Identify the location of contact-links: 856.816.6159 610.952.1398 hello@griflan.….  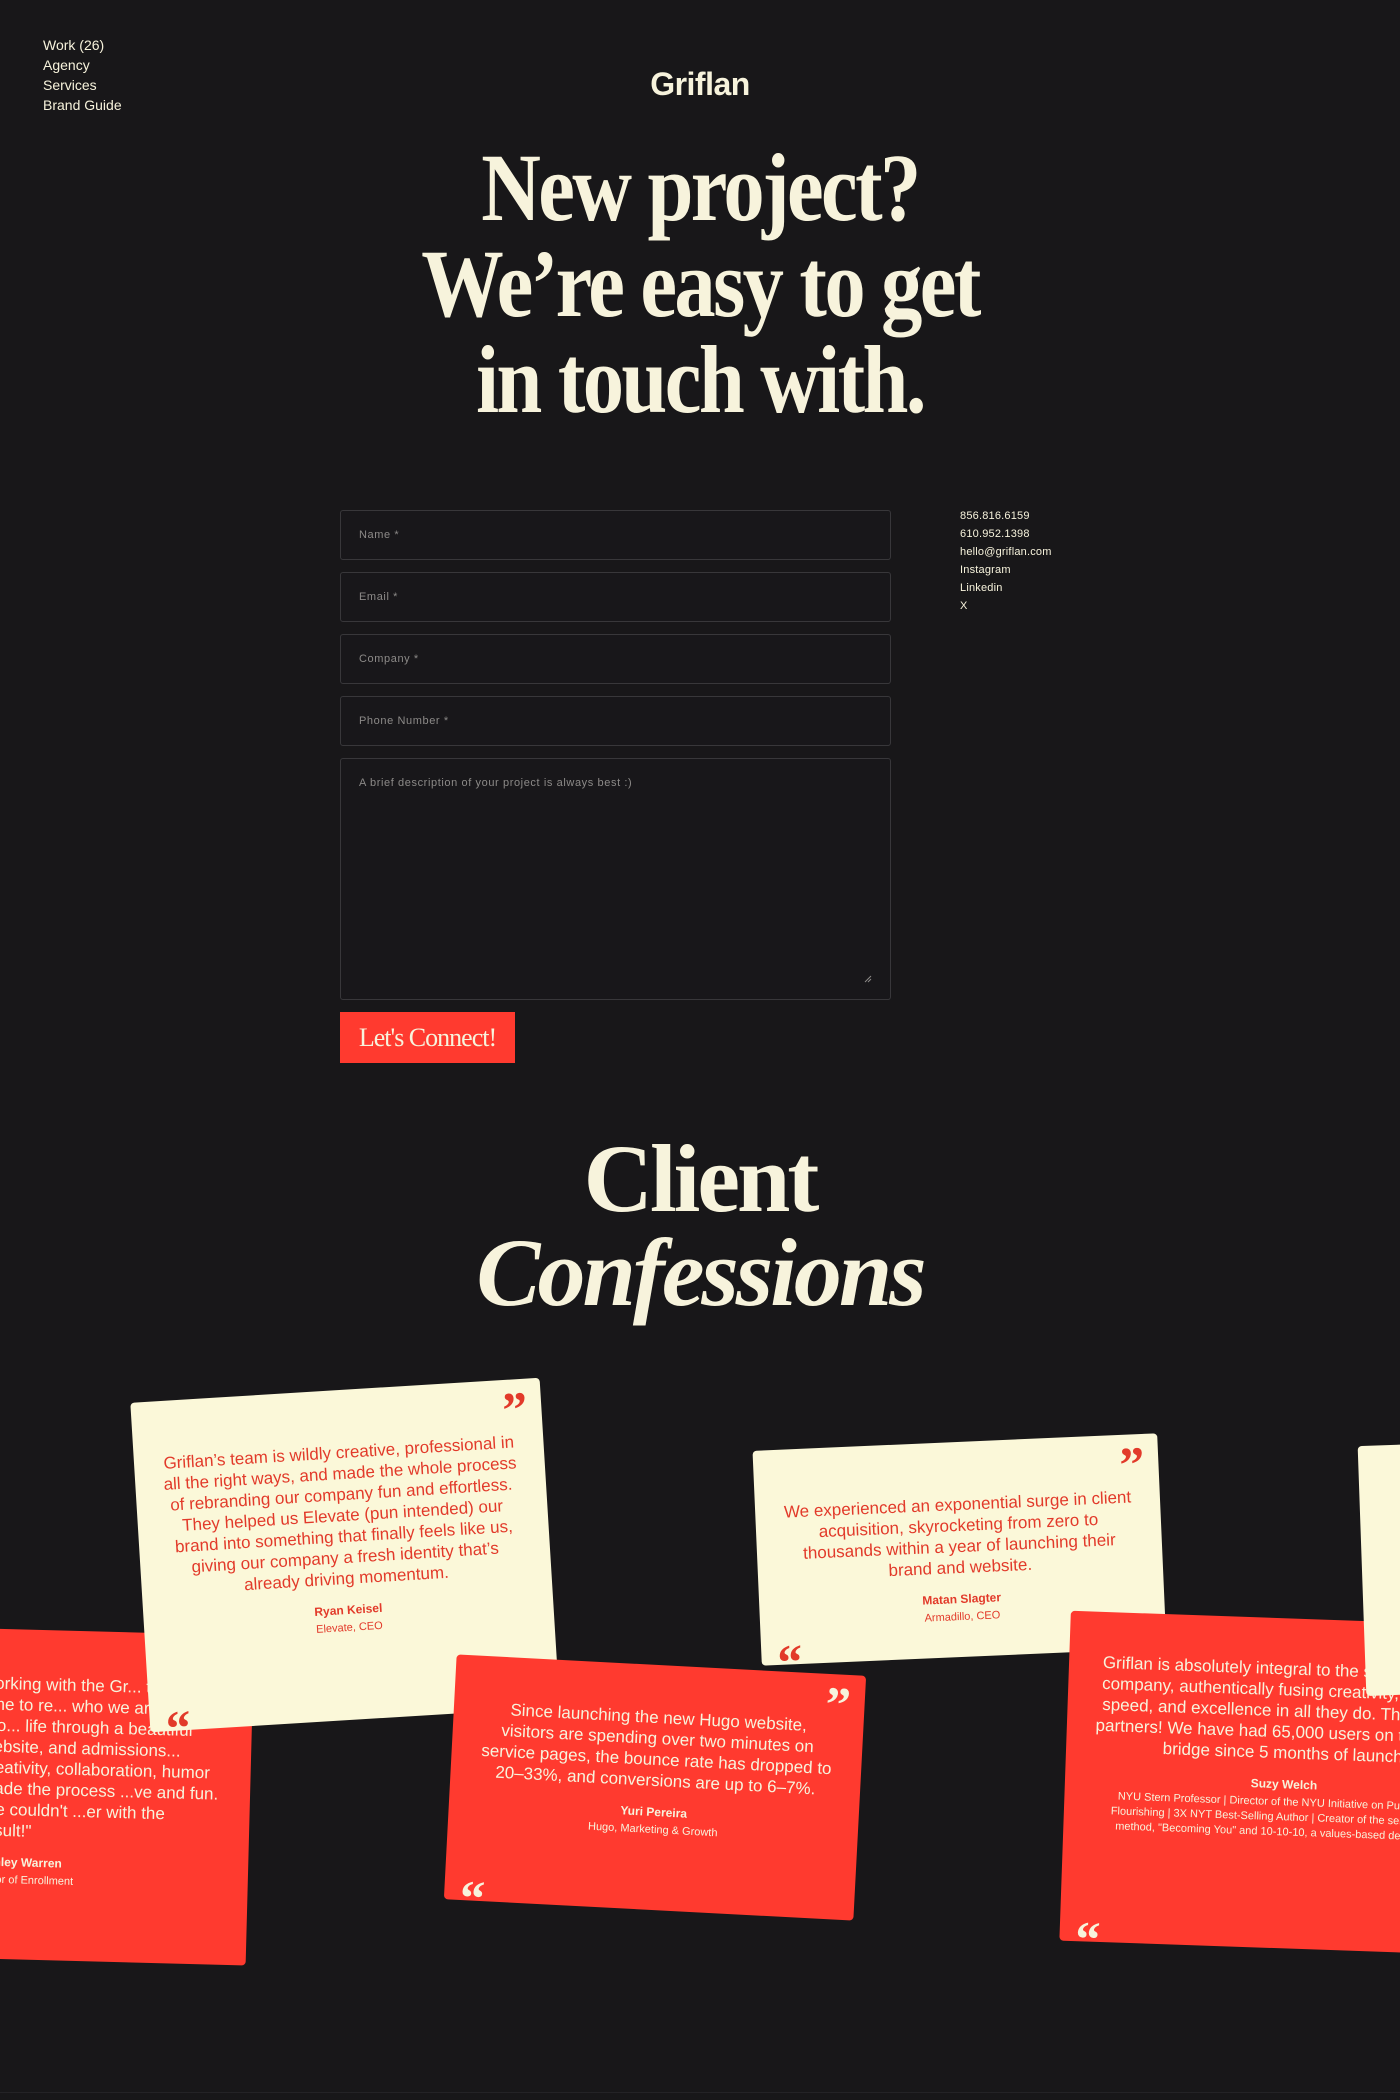
(1006, 561).